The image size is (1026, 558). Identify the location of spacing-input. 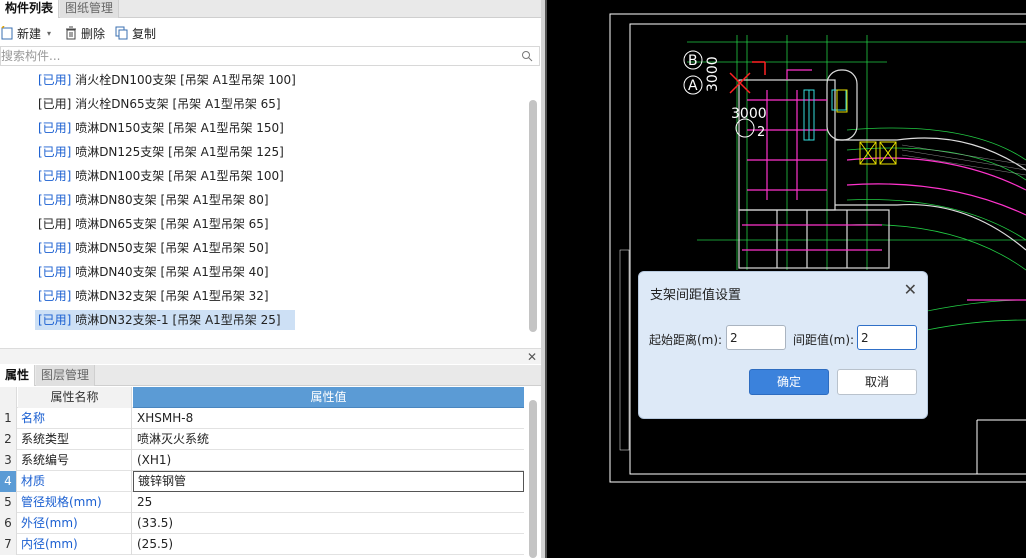
(887, 337).